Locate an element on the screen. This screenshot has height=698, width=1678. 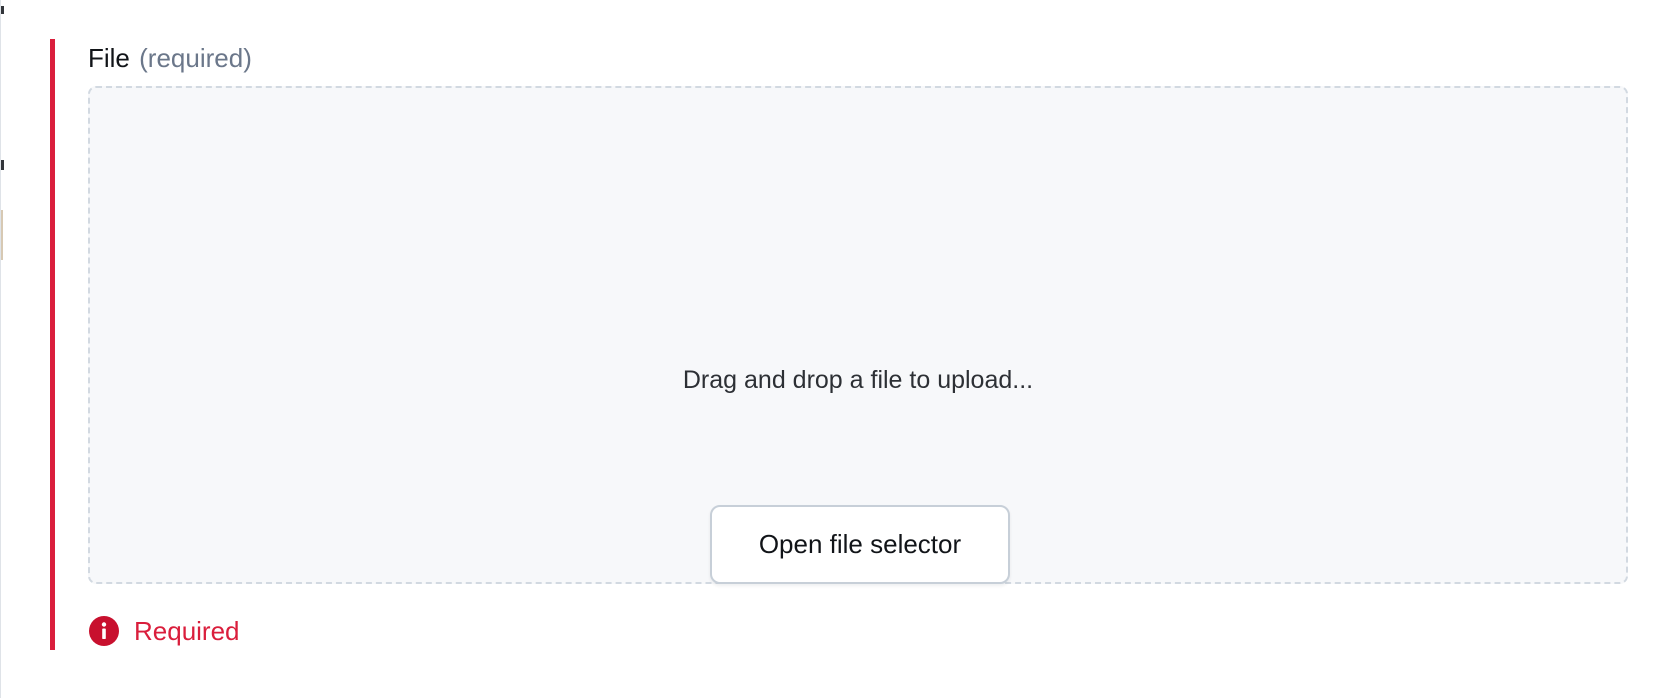
field-label-text: File is located at coordinates (109, 58).